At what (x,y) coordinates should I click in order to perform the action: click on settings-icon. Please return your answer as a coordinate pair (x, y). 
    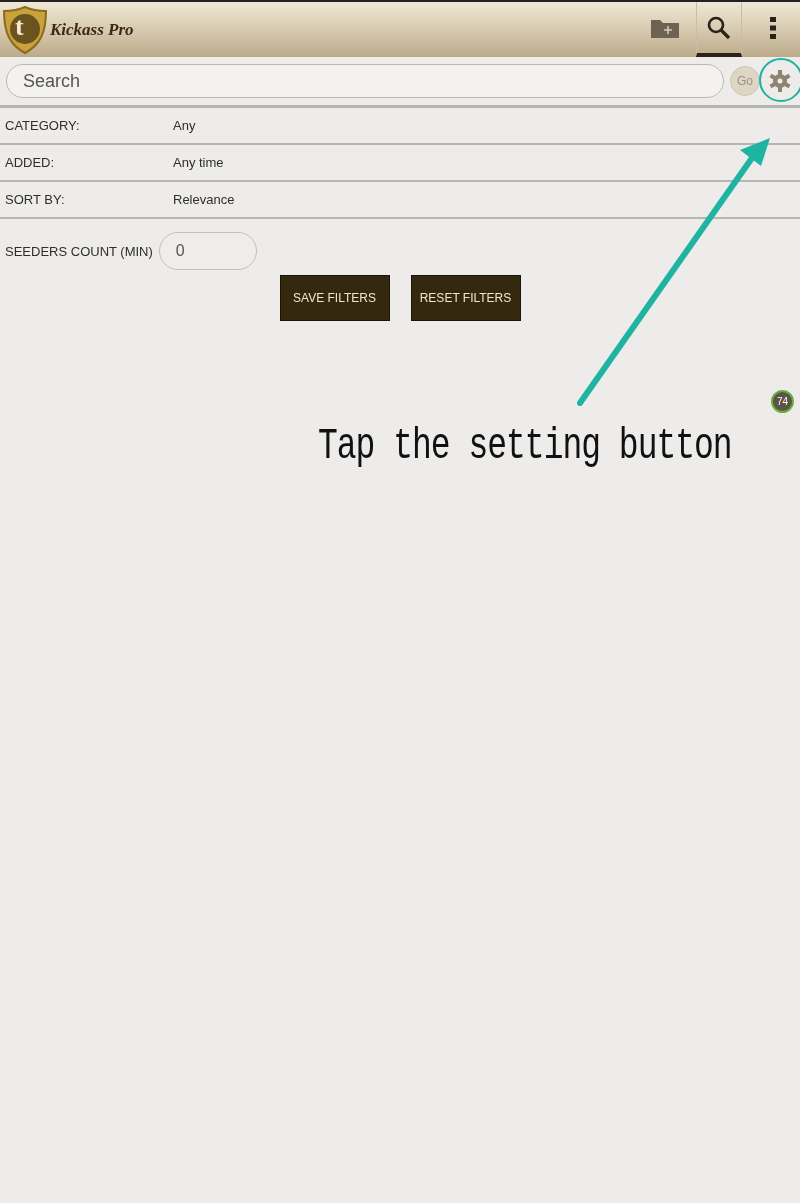
    Looking at the image, I should click on (780, 81).